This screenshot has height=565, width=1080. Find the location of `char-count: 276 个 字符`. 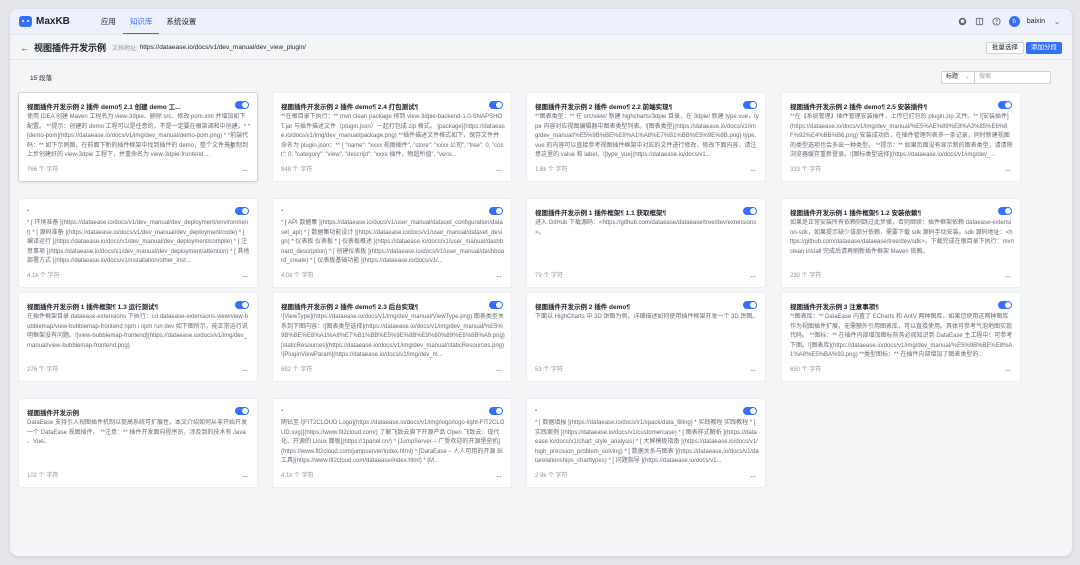

char-count: 276 个 字符 is located at coordinates (43, 370).